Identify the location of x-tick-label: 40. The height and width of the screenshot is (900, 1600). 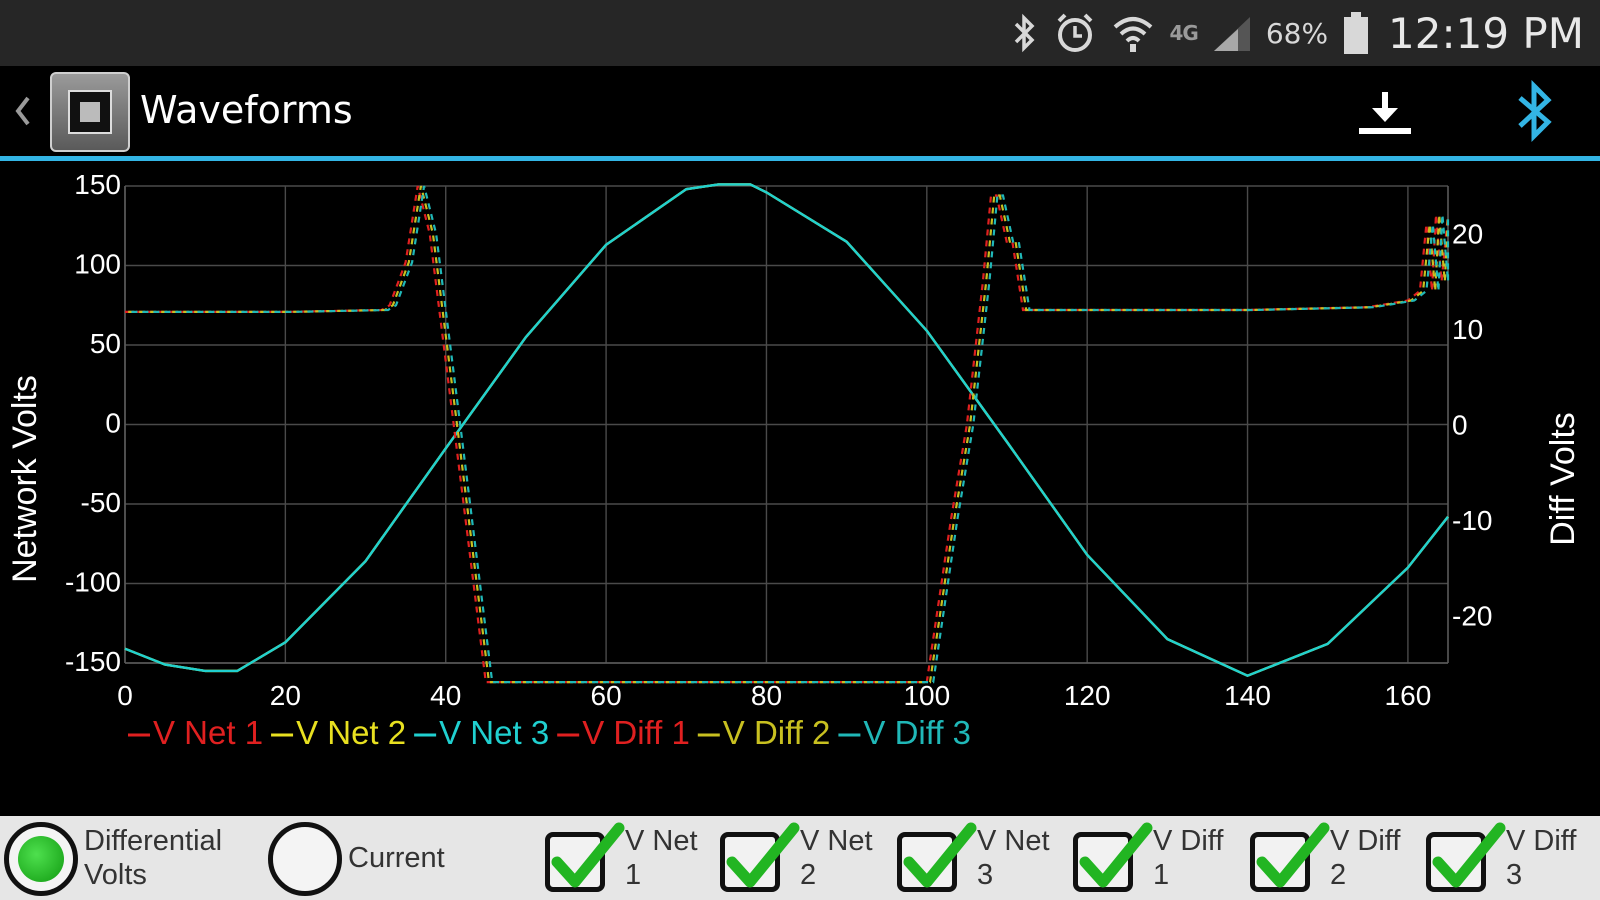
(445, 695).